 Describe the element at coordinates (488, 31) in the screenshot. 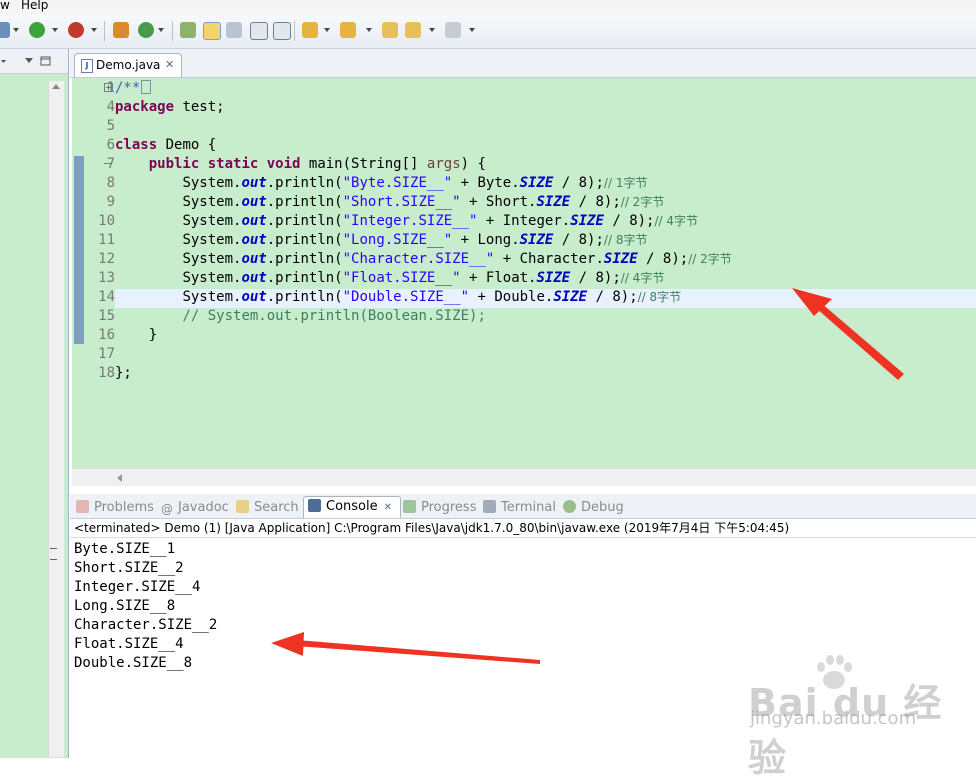

I see `toolbar` at that location.